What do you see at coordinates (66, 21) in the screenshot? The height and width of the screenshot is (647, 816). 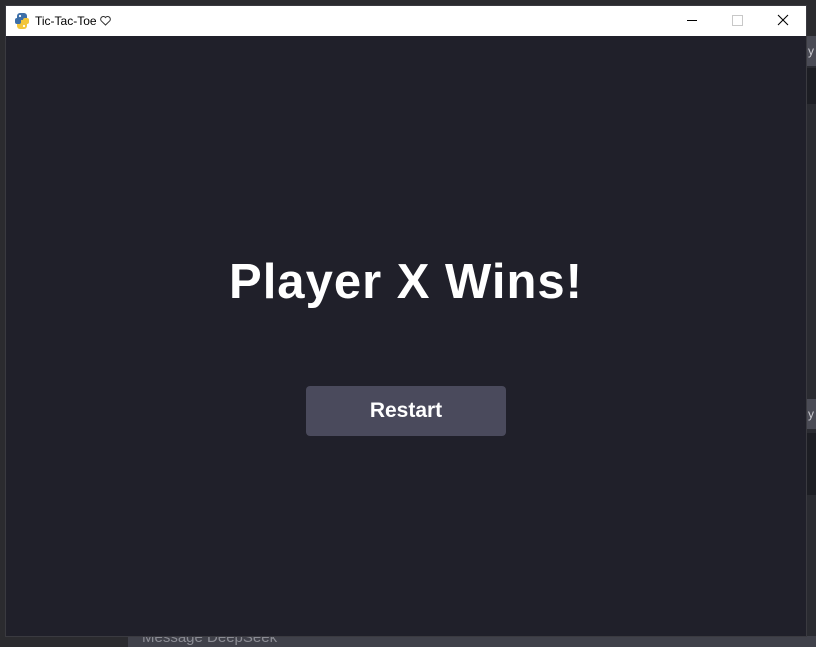 I see `window-title-label: Tic-Tac-Toe` at bounding box center [66, 21].